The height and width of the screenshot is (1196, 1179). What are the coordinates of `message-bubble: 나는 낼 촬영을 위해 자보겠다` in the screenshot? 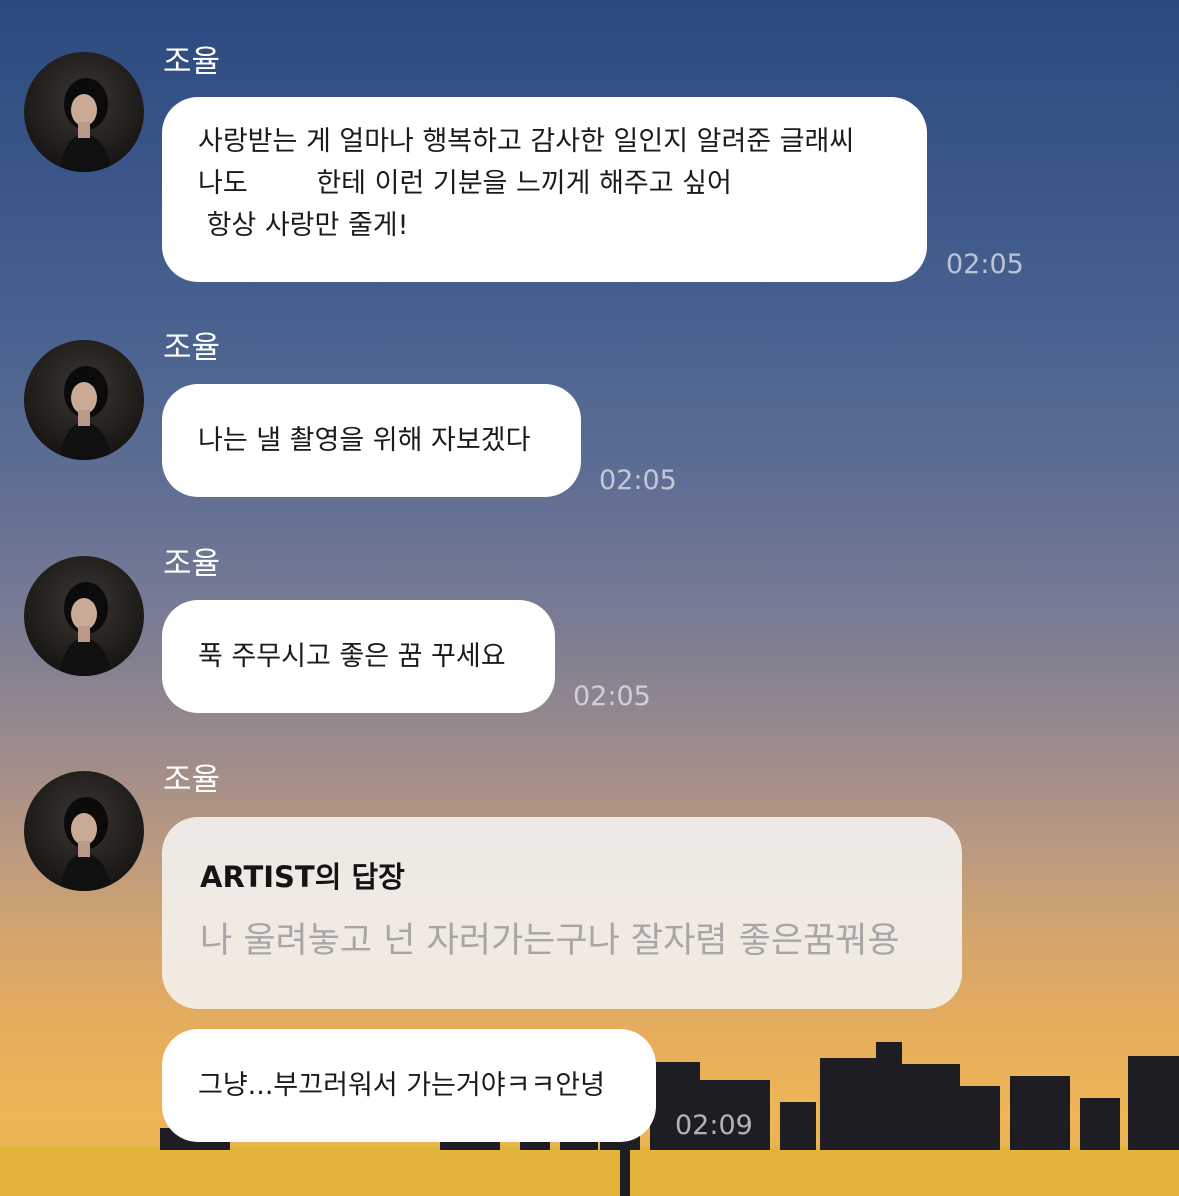 It's located at (371, 440).